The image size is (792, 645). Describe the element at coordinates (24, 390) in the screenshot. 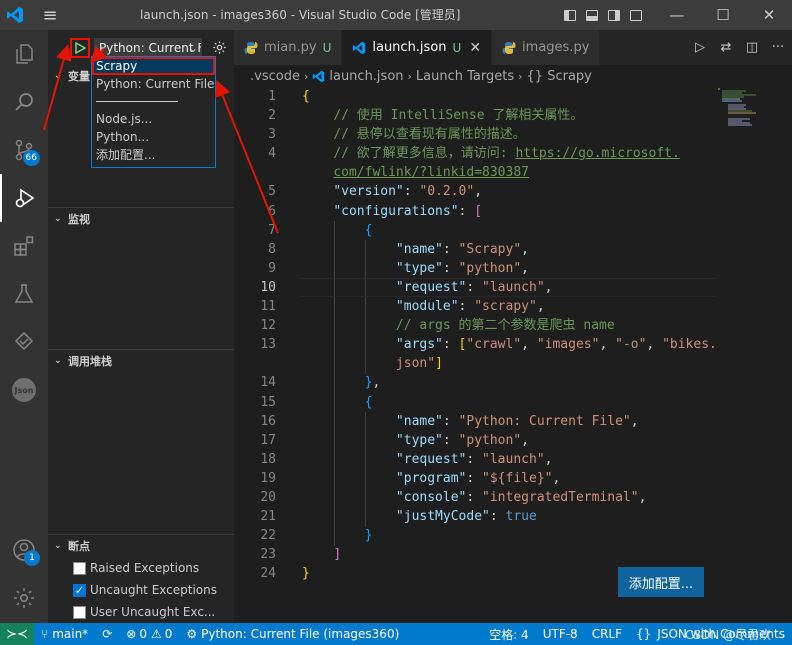

I see `json-extension-icon: Json` at that location.